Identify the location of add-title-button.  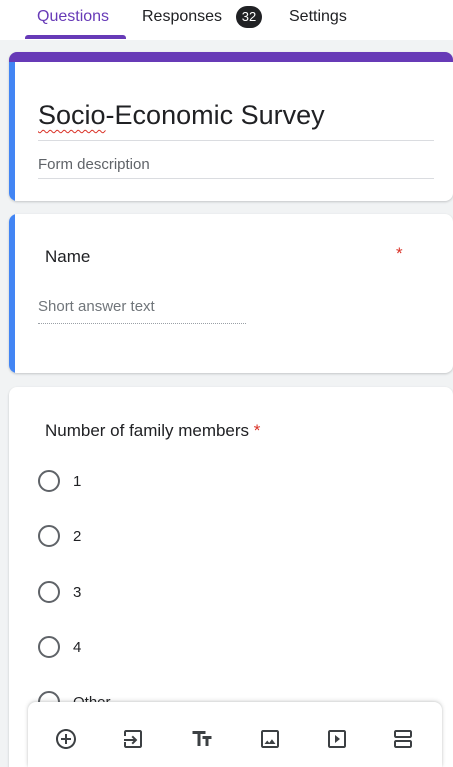
(202, 739).